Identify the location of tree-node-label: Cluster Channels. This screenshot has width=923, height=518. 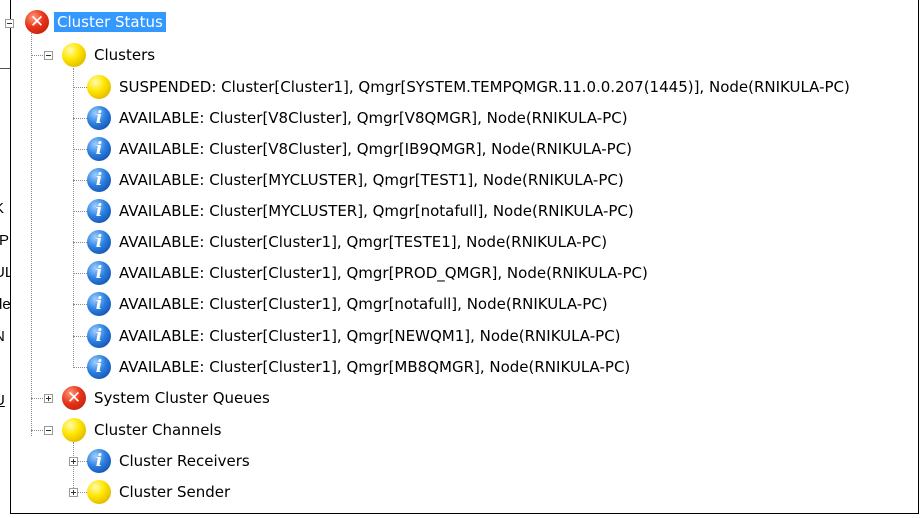
(158, 430).